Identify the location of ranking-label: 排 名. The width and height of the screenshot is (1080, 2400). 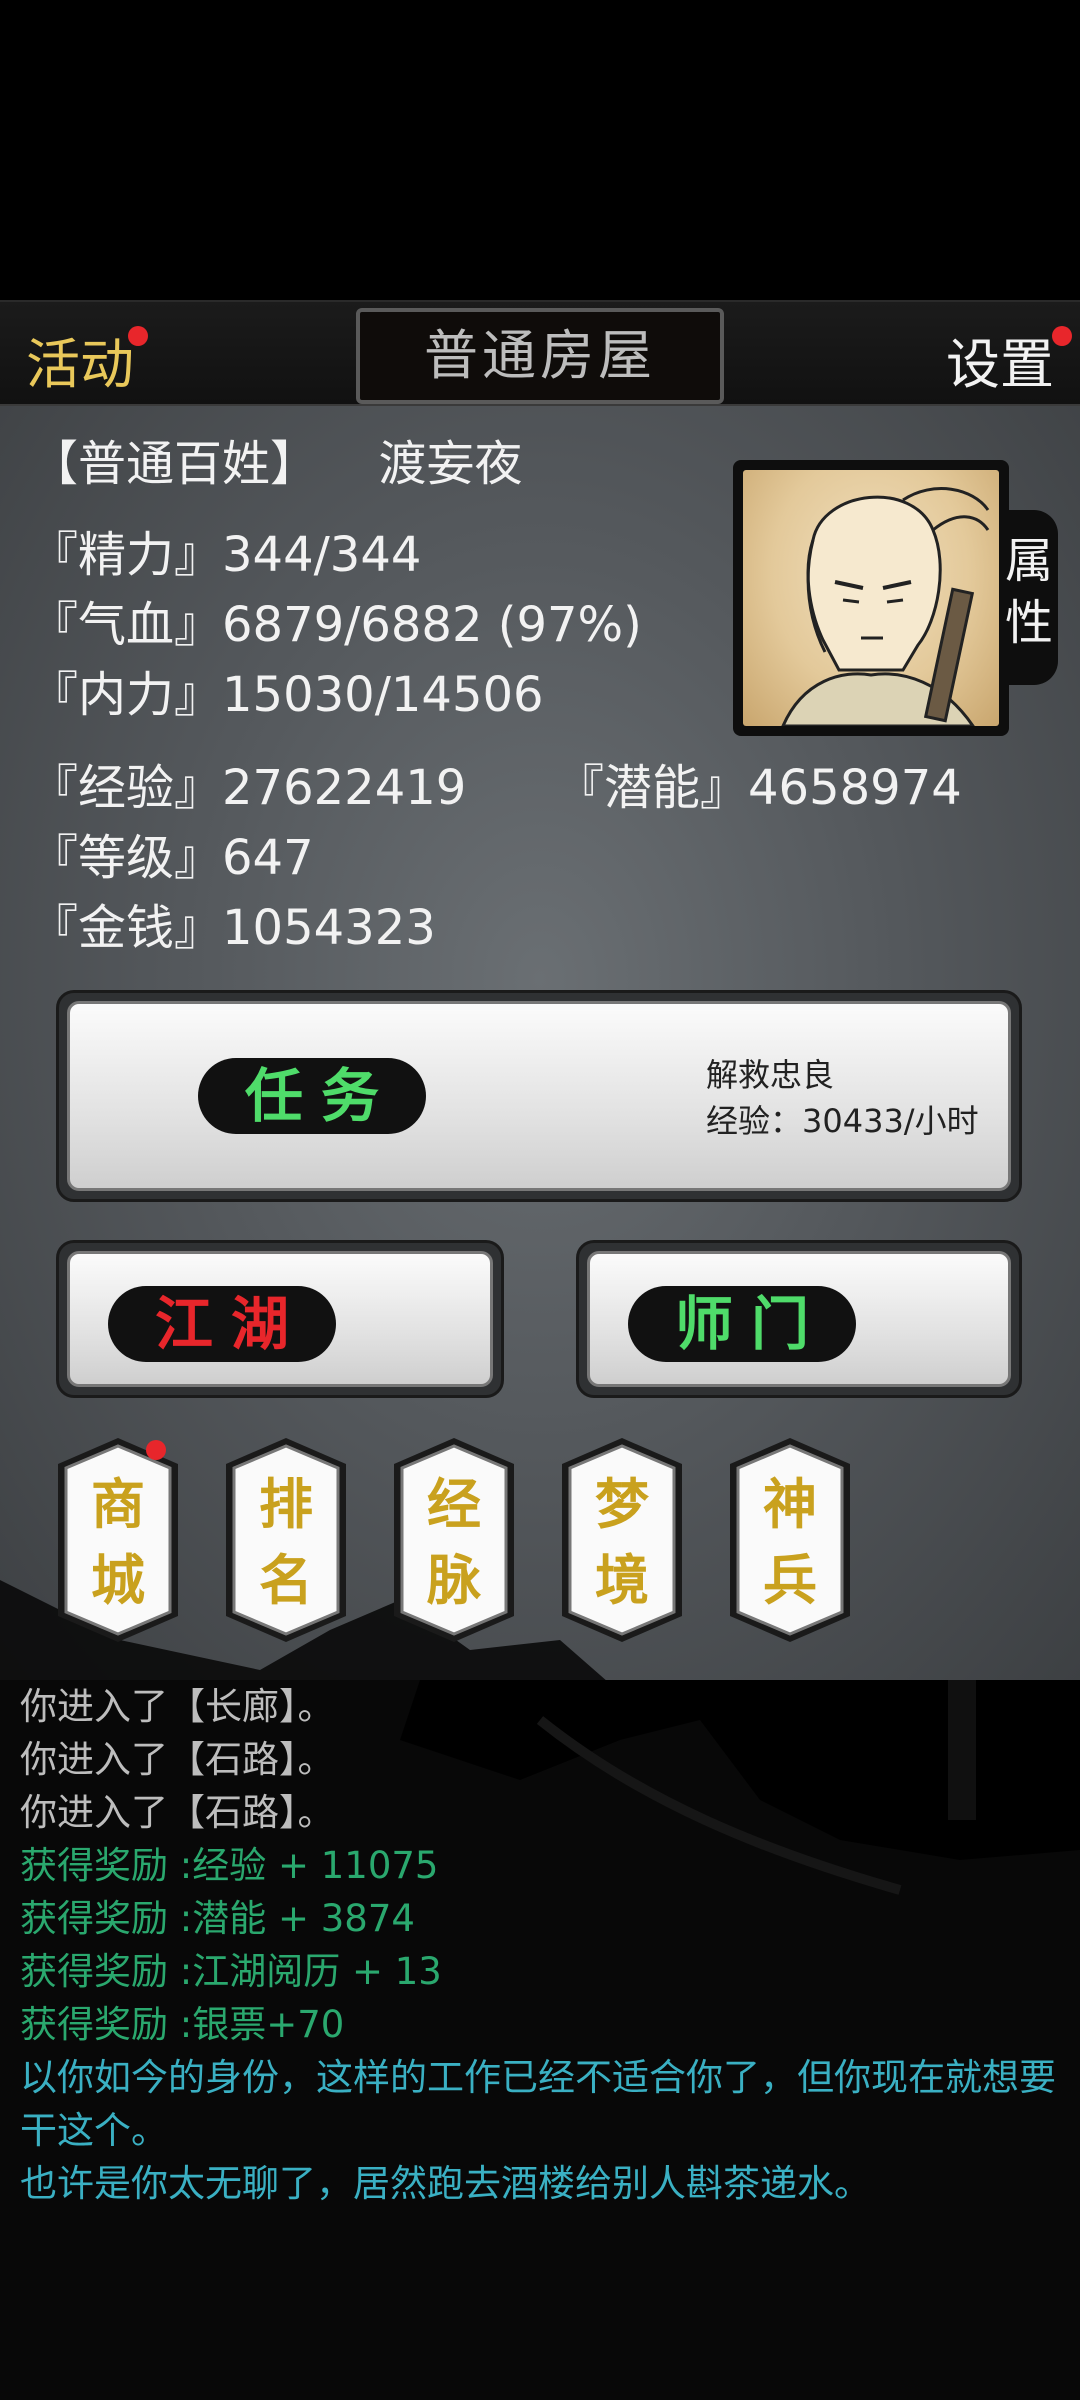
(286, 1542).